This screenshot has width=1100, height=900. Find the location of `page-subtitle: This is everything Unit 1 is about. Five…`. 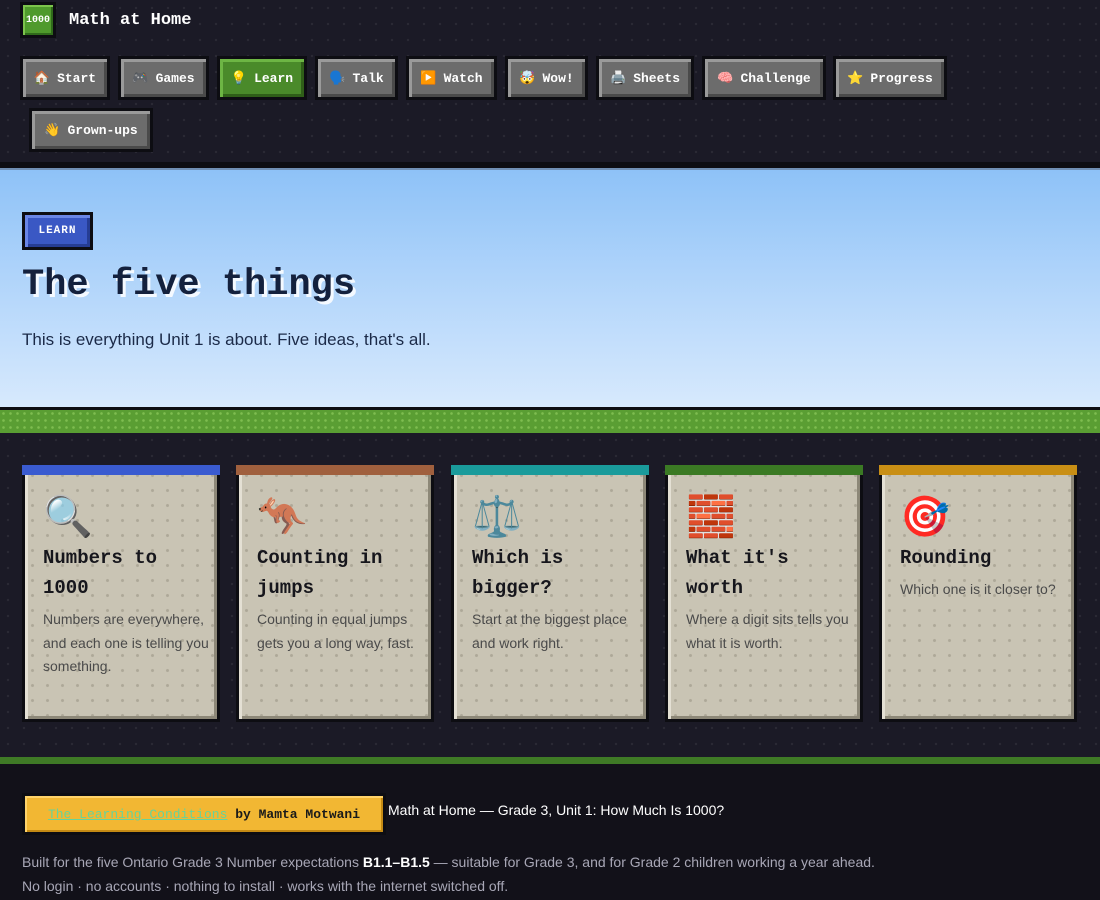

page-subtitle: This is everything Unit 1 is about. Five… is located at coordinates (226, 339).